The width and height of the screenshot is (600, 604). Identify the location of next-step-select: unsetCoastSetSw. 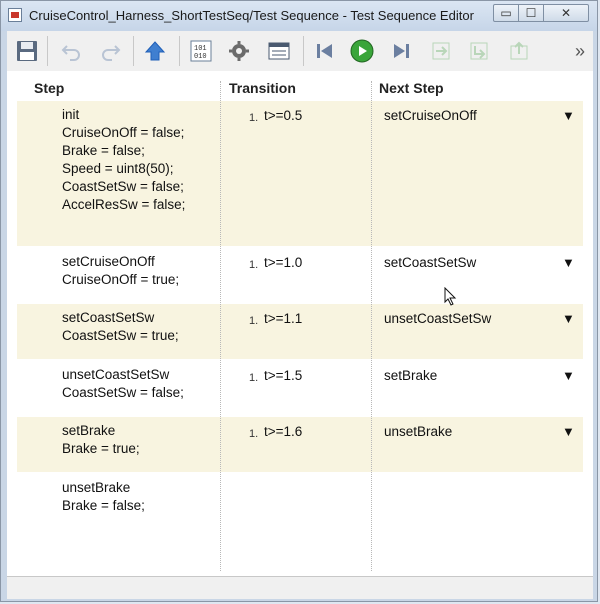
(437, 318).